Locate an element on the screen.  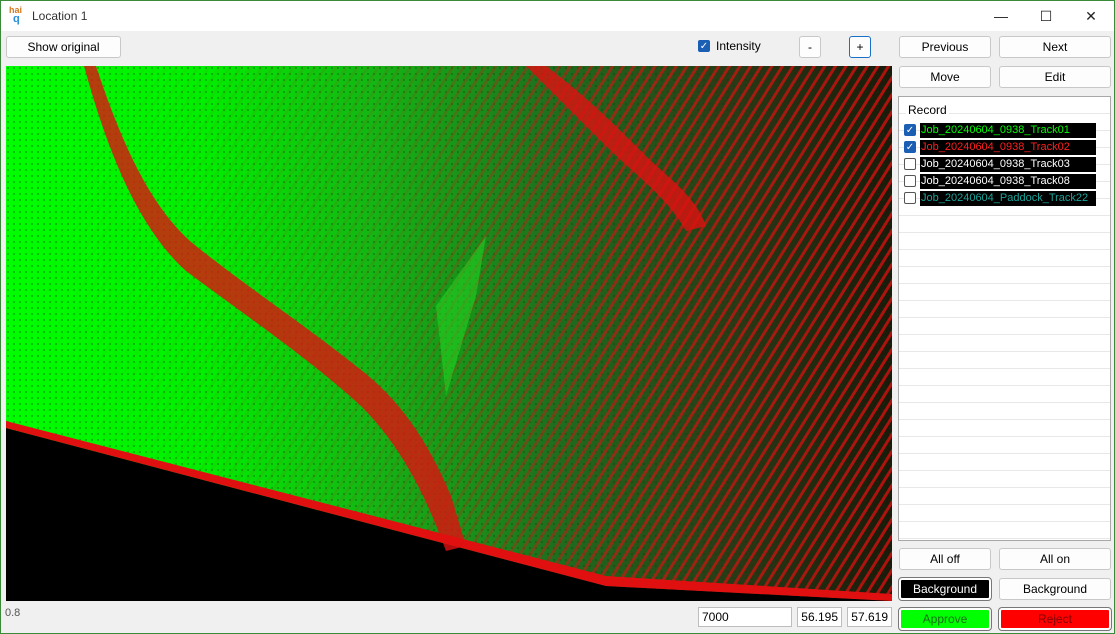
background-light-button: Background is located at coordinates (1055, 589).